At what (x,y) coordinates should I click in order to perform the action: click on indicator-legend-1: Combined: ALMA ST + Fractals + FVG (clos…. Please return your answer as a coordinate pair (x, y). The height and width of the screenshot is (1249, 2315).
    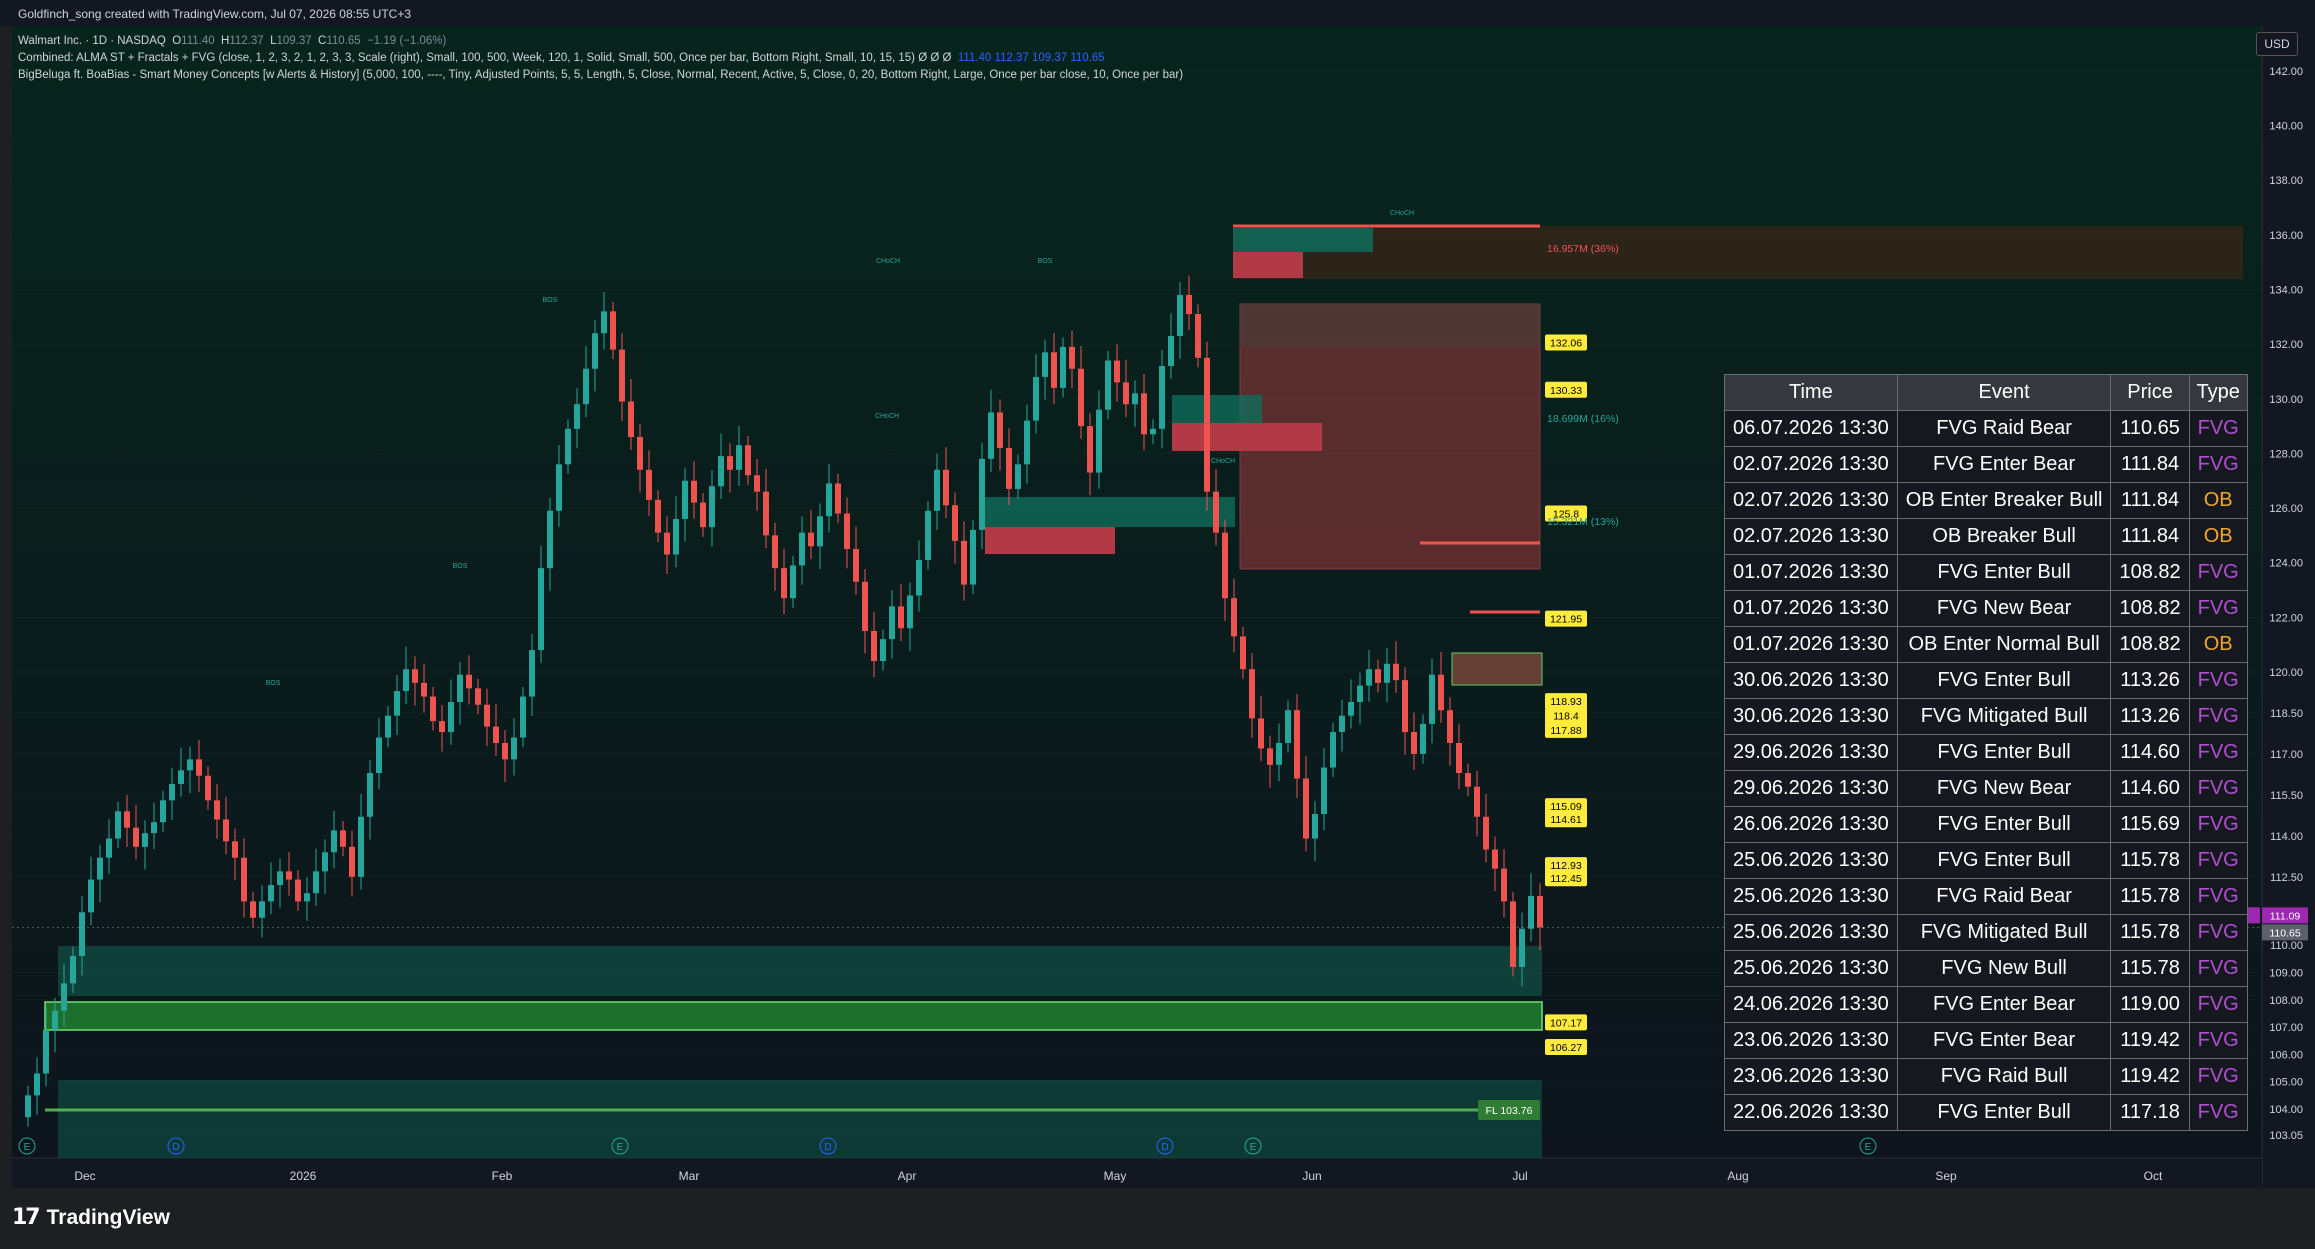
    Looking at the image, I should click on (561, 58).